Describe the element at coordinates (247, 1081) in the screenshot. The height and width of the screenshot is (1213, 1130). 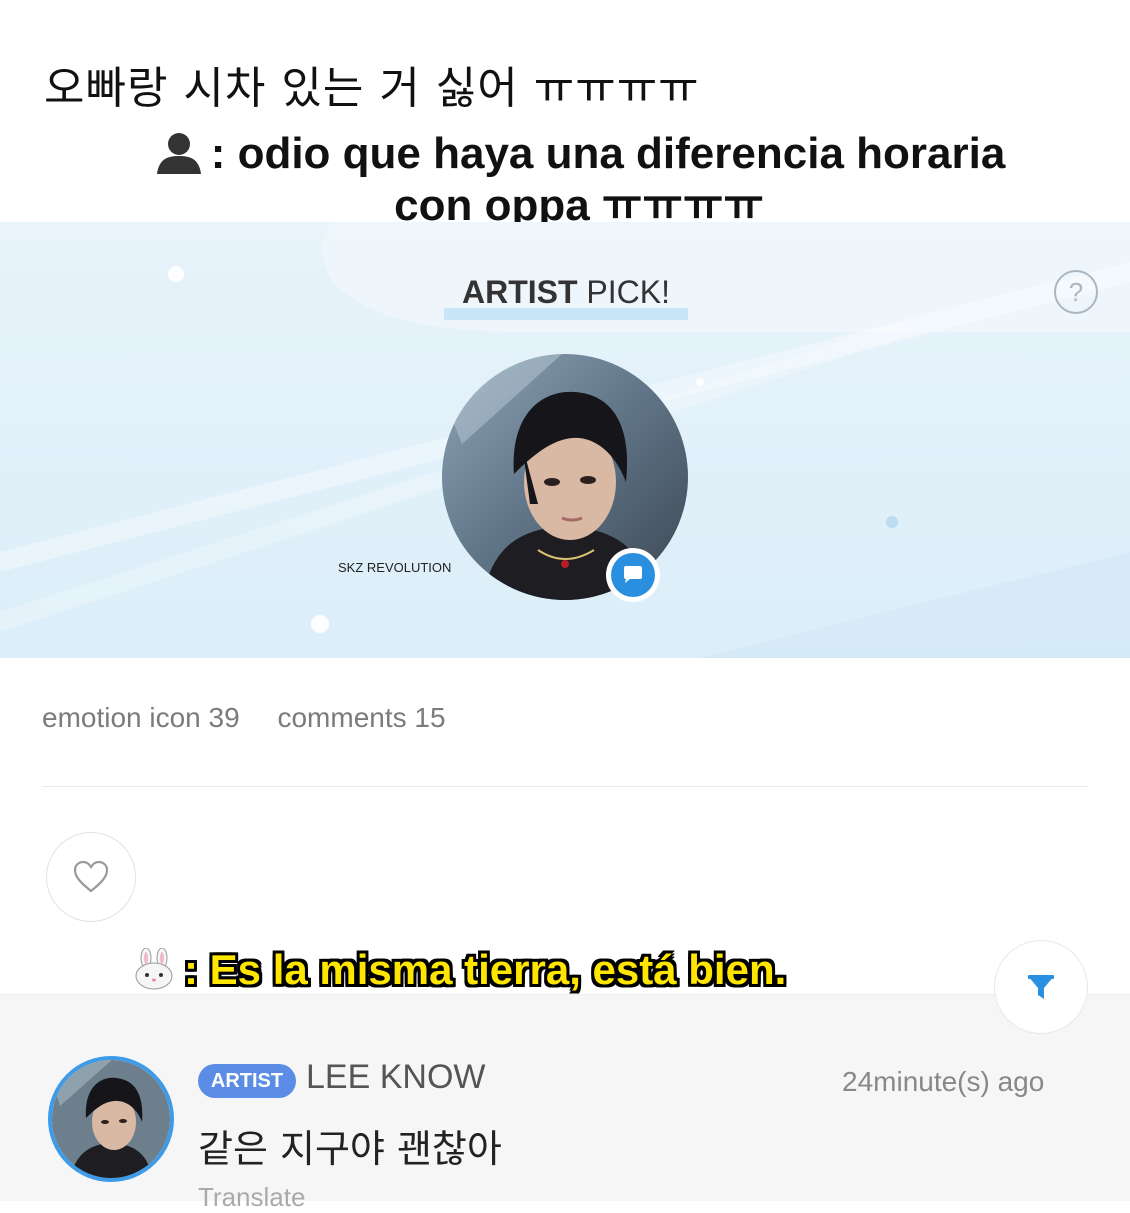
I see `artist-badge: ARTIST` at that location.